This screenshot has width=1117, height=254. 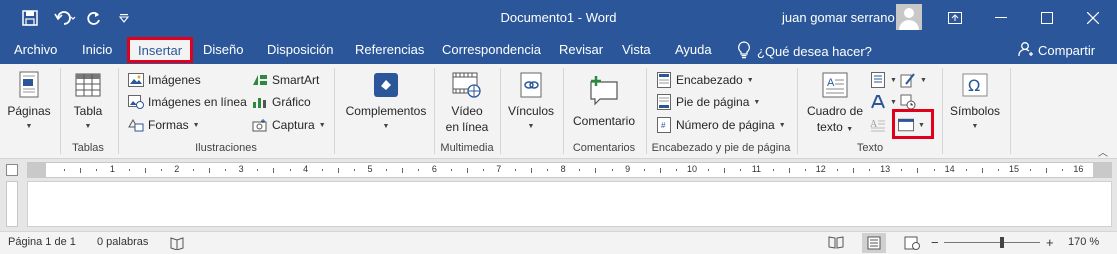 What do you see at coordinates (1047, 18) in the screenshot?
I see `maximize-icon` at bounding box center [1047, 18].